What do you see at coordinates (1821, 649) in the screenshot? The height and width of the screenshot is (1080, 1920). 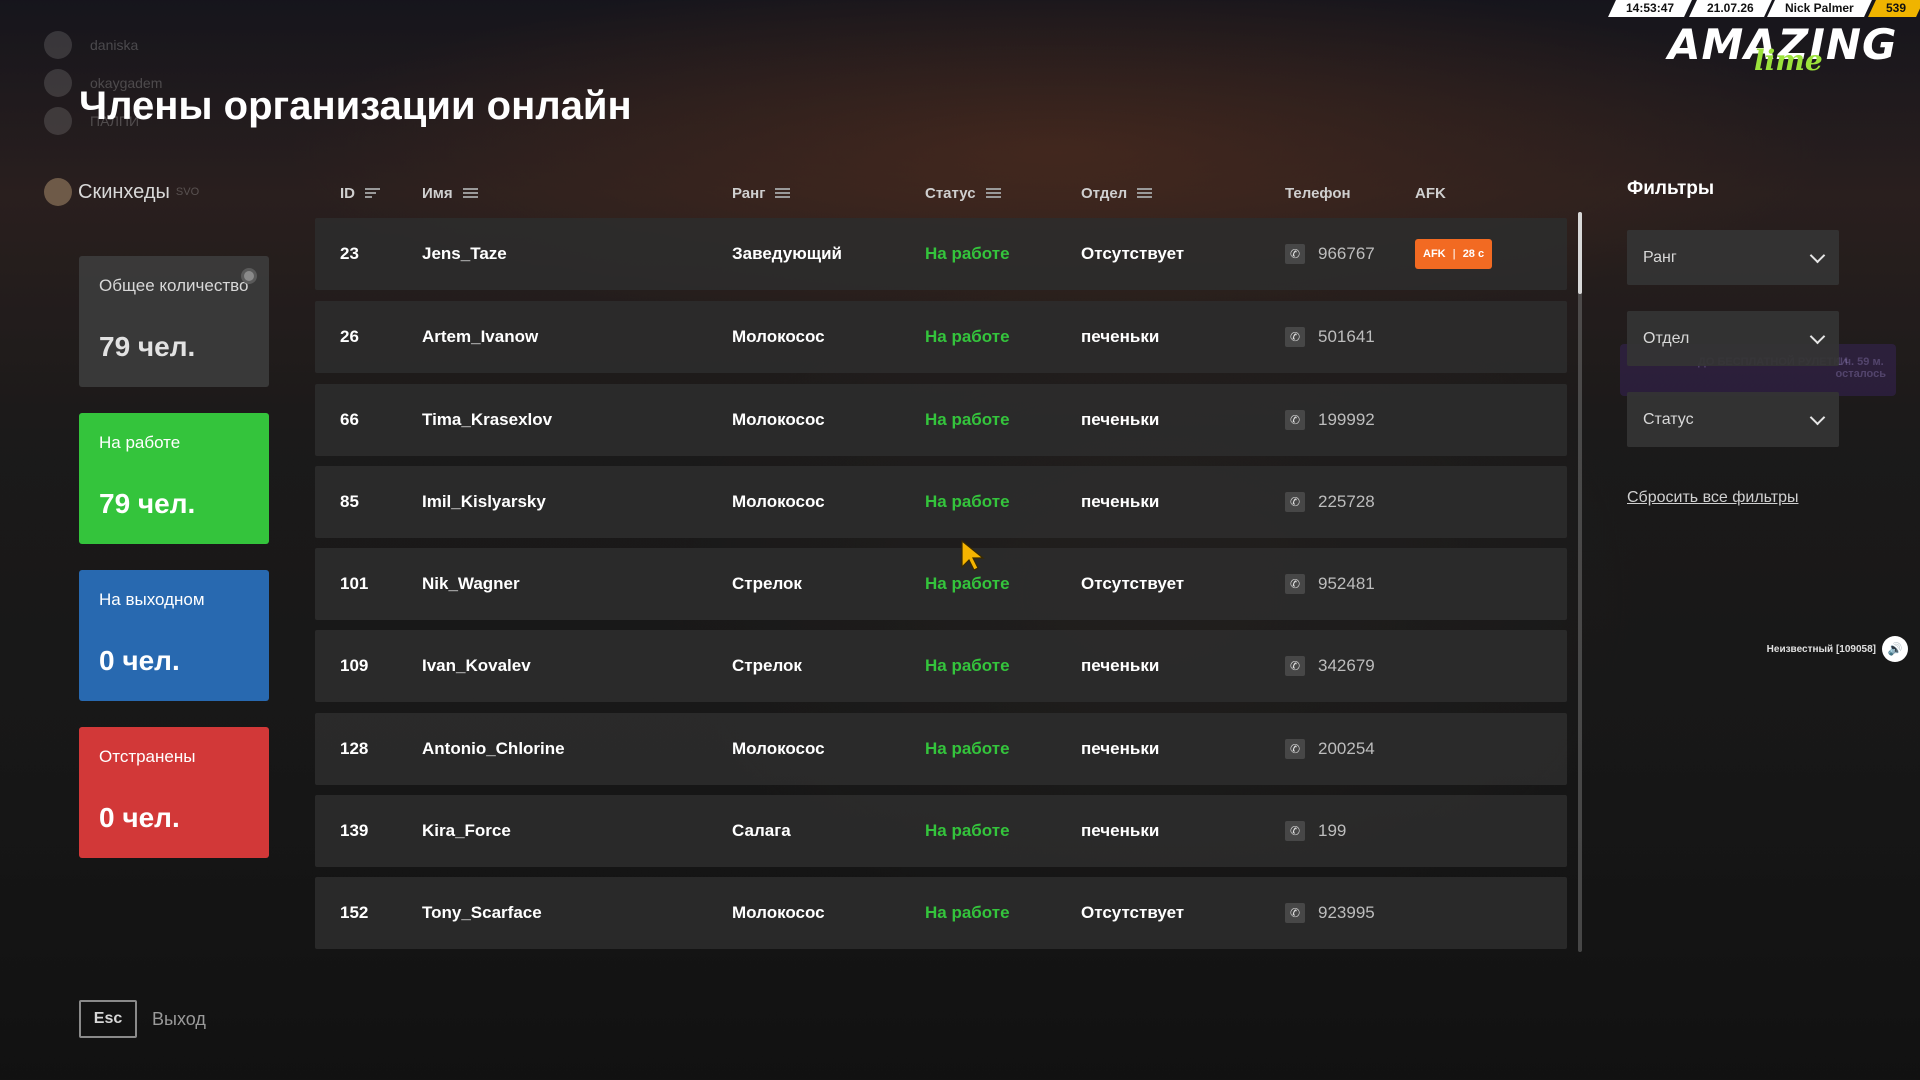 I see `voice-speaker-name: Неизвестный [109058]` at bounding box center [1821, 649].